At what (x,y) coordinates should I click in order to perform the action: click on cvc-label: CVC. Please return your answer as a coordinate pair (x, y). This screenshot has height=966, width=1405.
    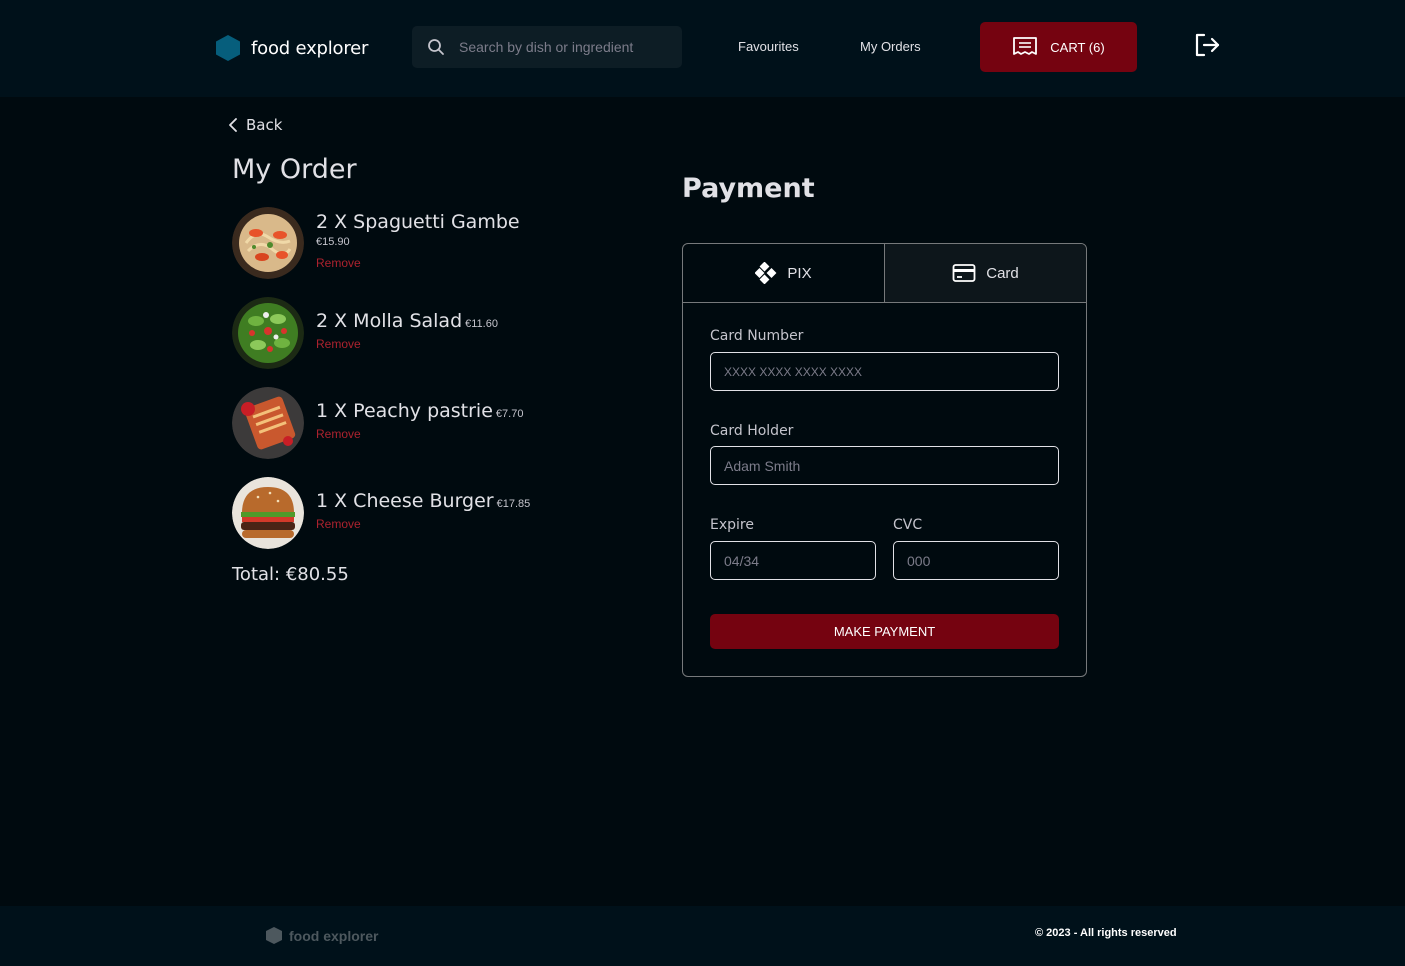
    Looking at the image, I should click on (908, 525).